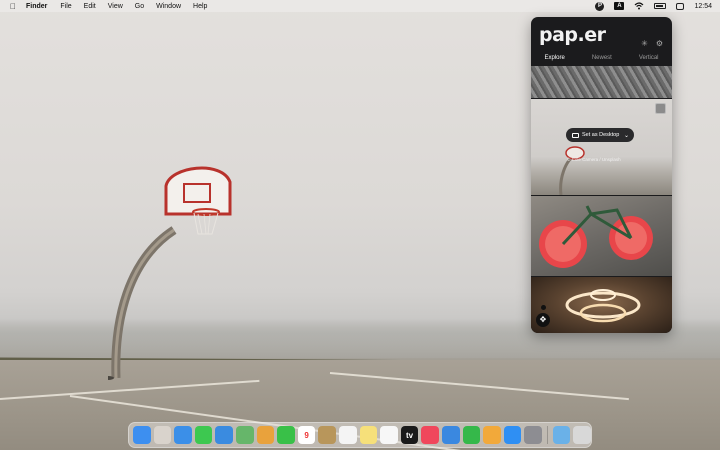 This screenshot has height=450, width=720. I want to click on set-as-desktop-label: Set as Desktop, so click(601, 135).